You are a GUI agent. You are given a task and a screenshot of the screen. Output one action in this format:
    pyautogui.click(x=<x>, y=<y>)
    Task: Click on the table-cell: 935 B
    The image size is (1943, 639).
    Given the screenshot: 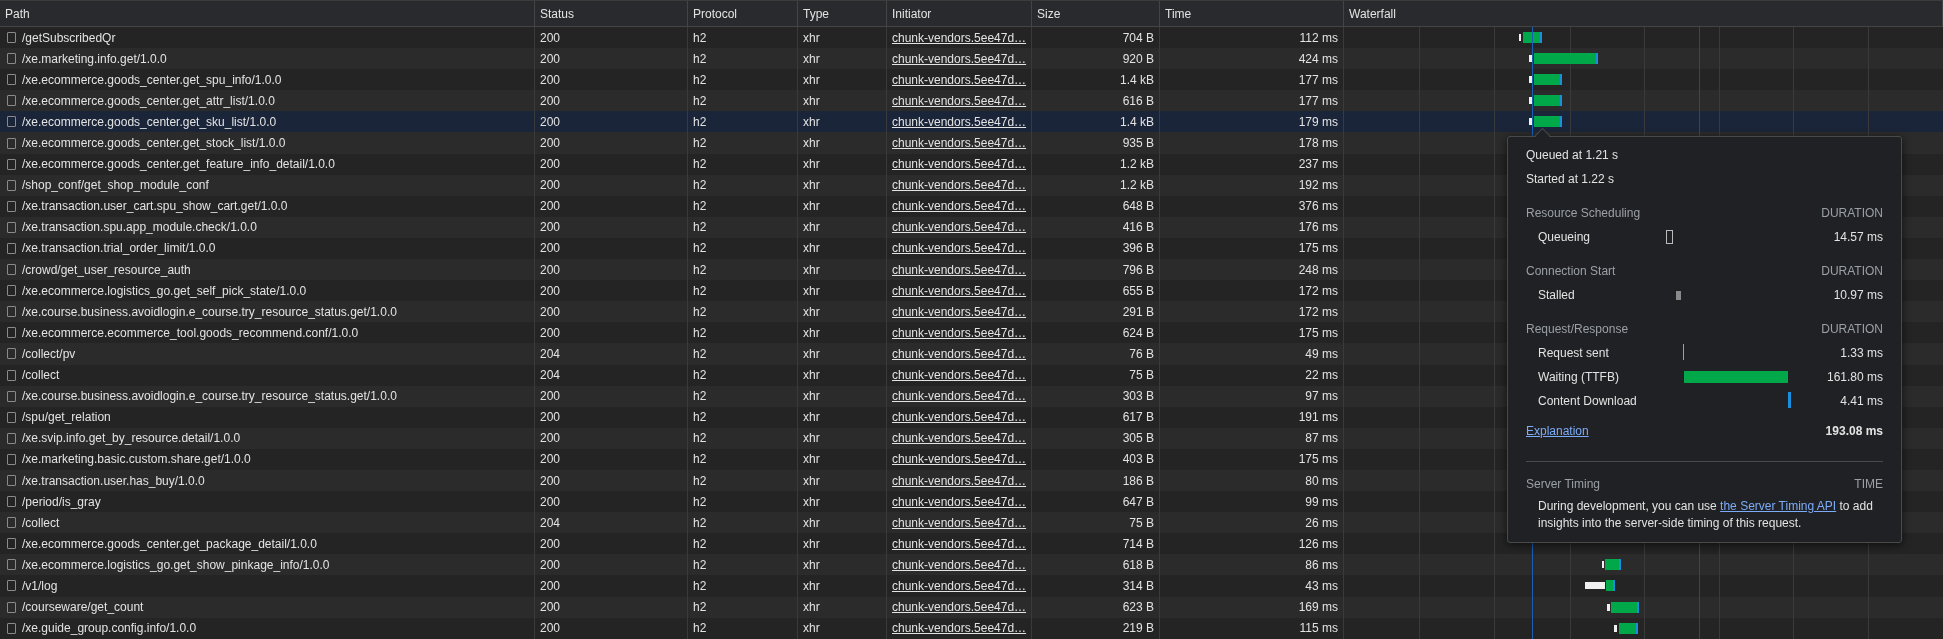 What is the action you would take?
    pyautogui.click(x=1138, y=143)
    